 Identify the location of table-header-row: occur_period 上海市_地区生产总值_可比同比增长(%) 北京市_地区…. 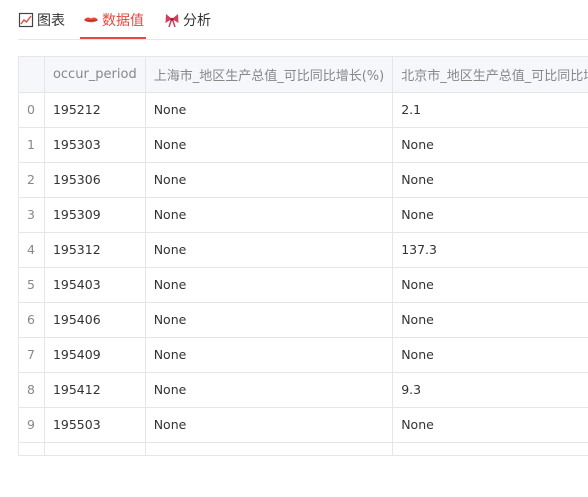
(303, 75).